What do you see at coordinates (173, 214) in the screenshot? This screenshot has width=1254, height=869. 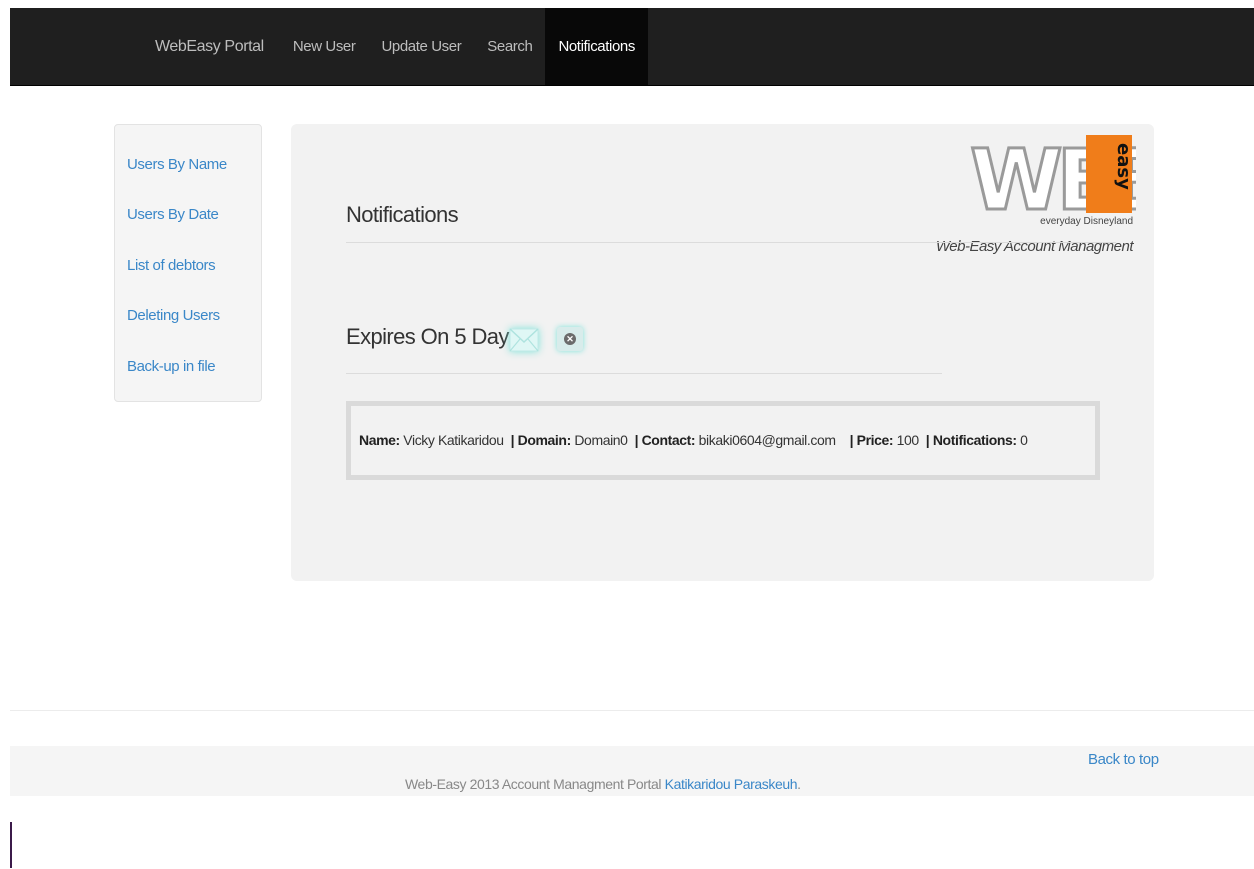 I see `sidebar-item-users-by-date: Users By Date` at bounding box center [173, 214].